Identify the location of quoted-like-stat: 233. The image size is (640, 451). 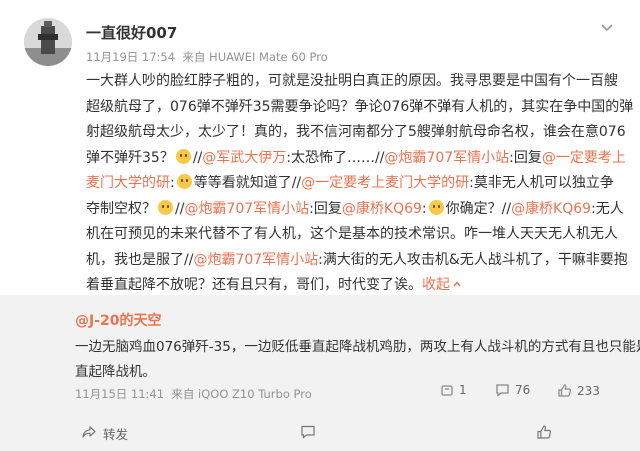
(578, 390).